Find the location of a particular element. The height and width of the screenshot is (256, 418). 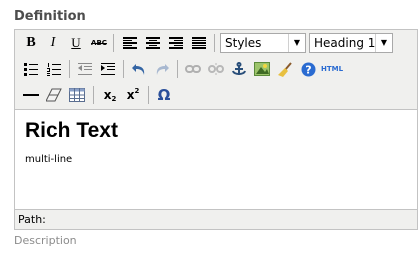

subscript-label: x is located at coordinates (107, 95).